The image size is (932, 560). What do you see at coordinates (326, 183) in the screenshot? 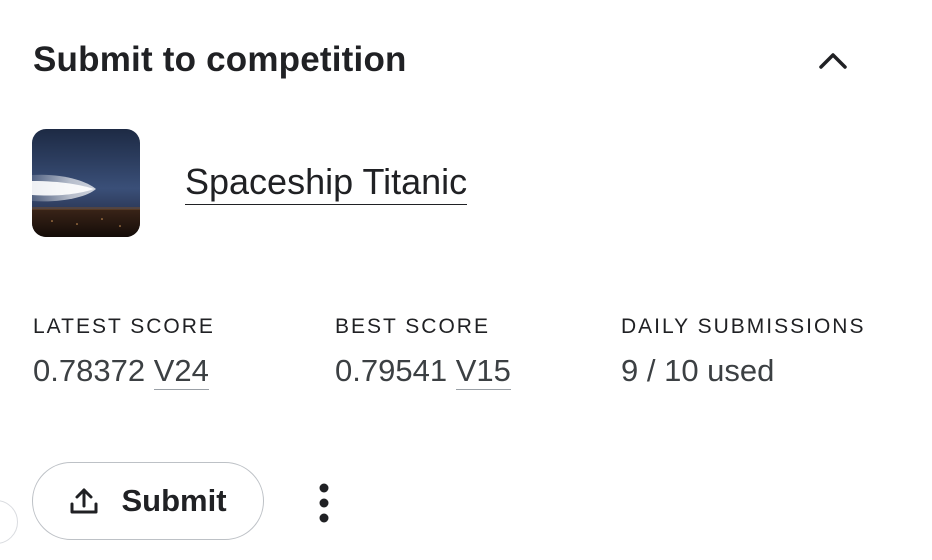
I see `competition-link: Spaceship Titanic` at bounding box center [326, 183].